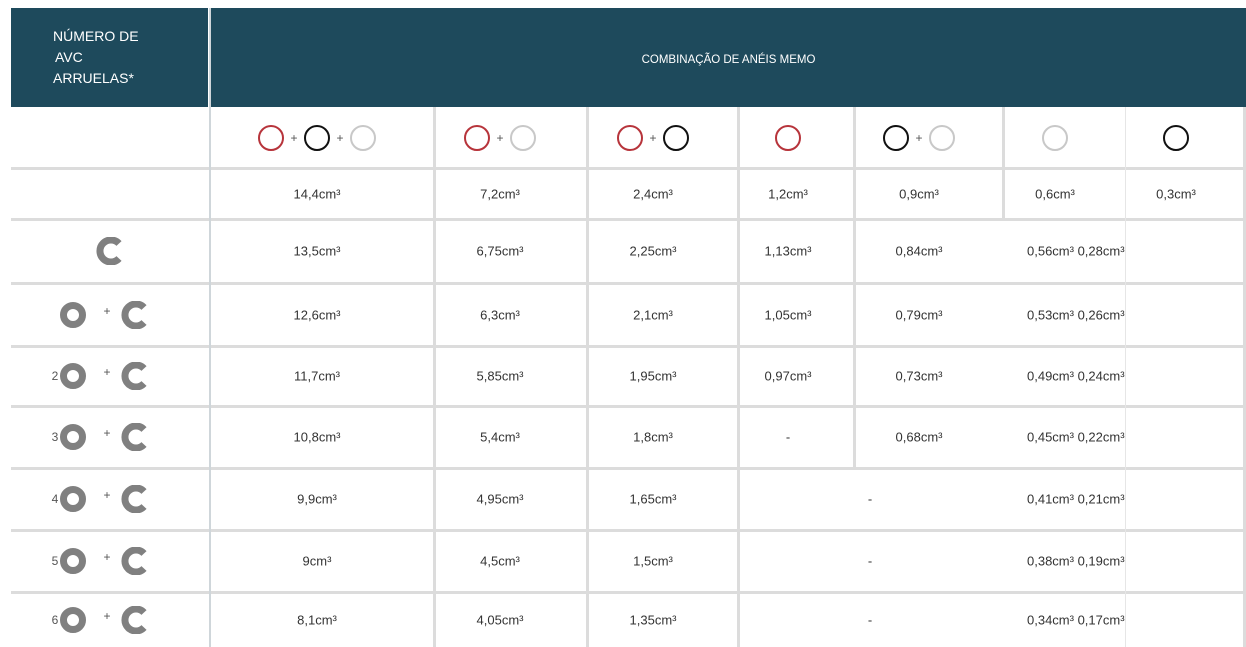  Describe the element at coordinates (919, 376) in the screenshot. I see `volume-cell: 0,73cm³` at that location.